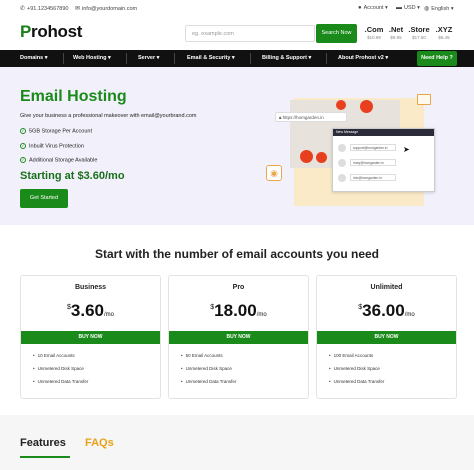 The image size is (474, 470). I want to click on account-menu: ● Account ▾, so click(373, 8).